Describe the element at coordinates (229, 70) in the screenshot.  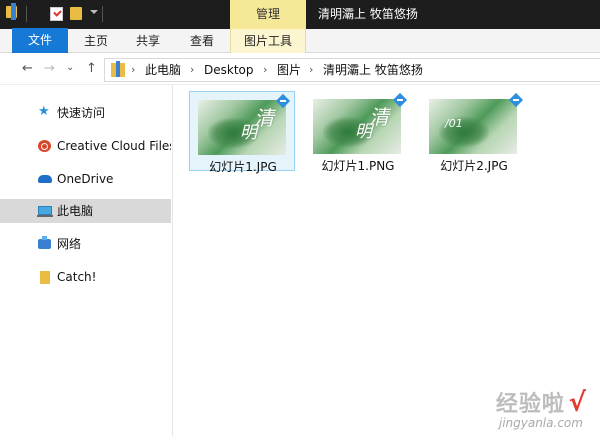
I see `breadcrumb-desktop: Desktop` at that location.